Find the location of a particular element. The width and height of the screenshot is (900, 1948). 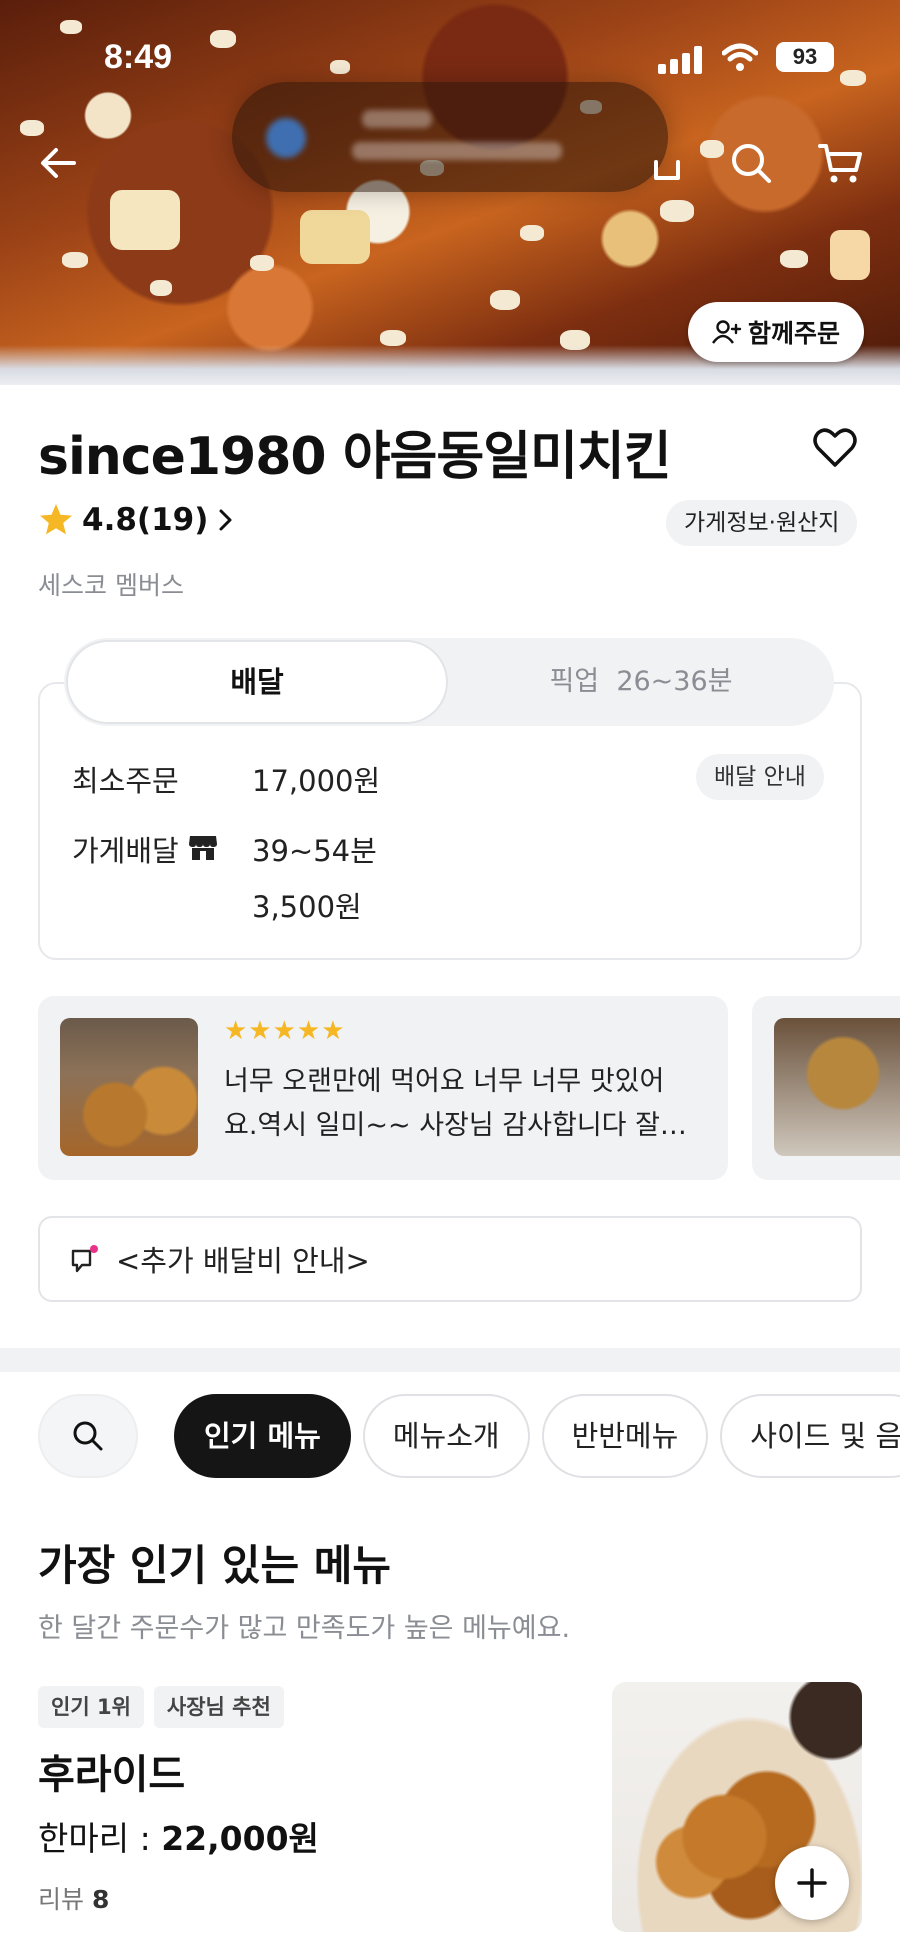

share-icon is located at coordinates (667, 163).